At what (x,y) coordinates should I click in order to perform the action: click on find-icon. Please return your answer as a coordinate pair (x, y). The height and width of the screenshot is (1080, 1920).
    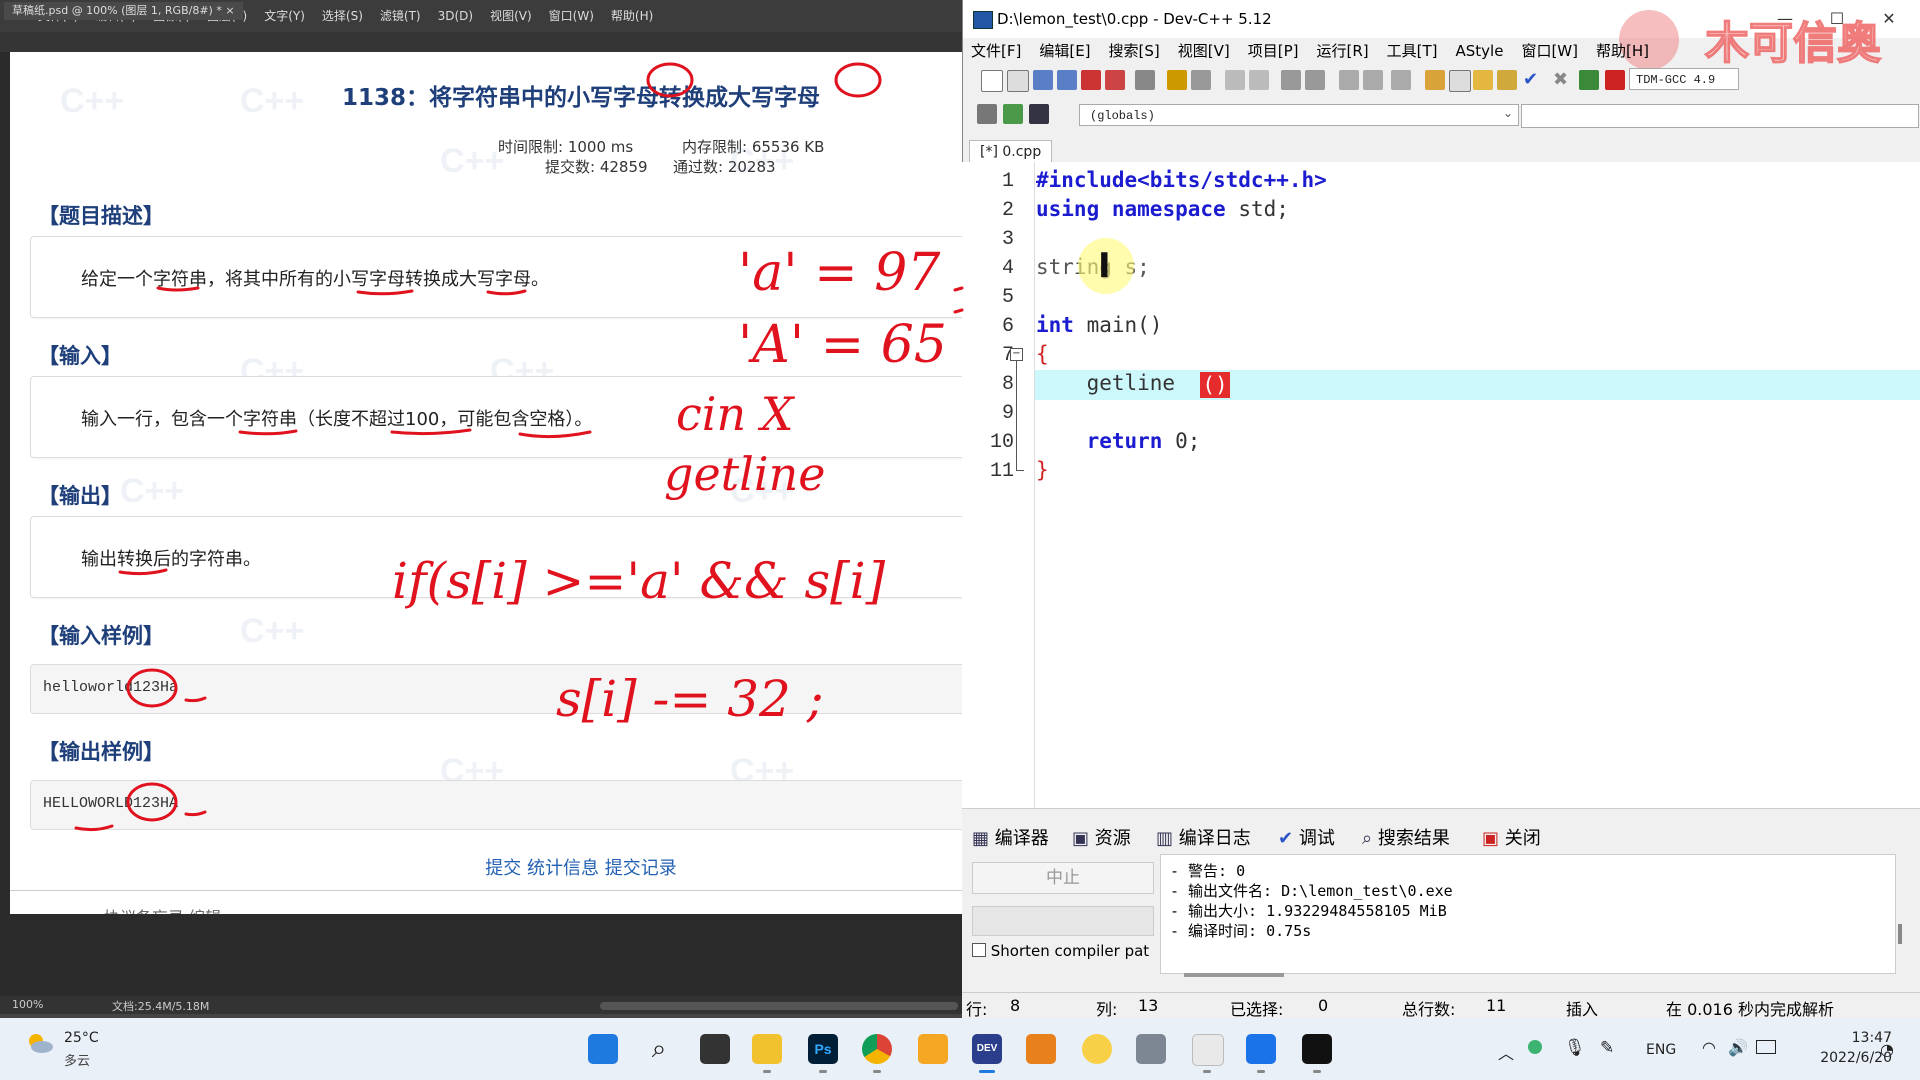
    Looking at the image, I should click on (1235, 80).